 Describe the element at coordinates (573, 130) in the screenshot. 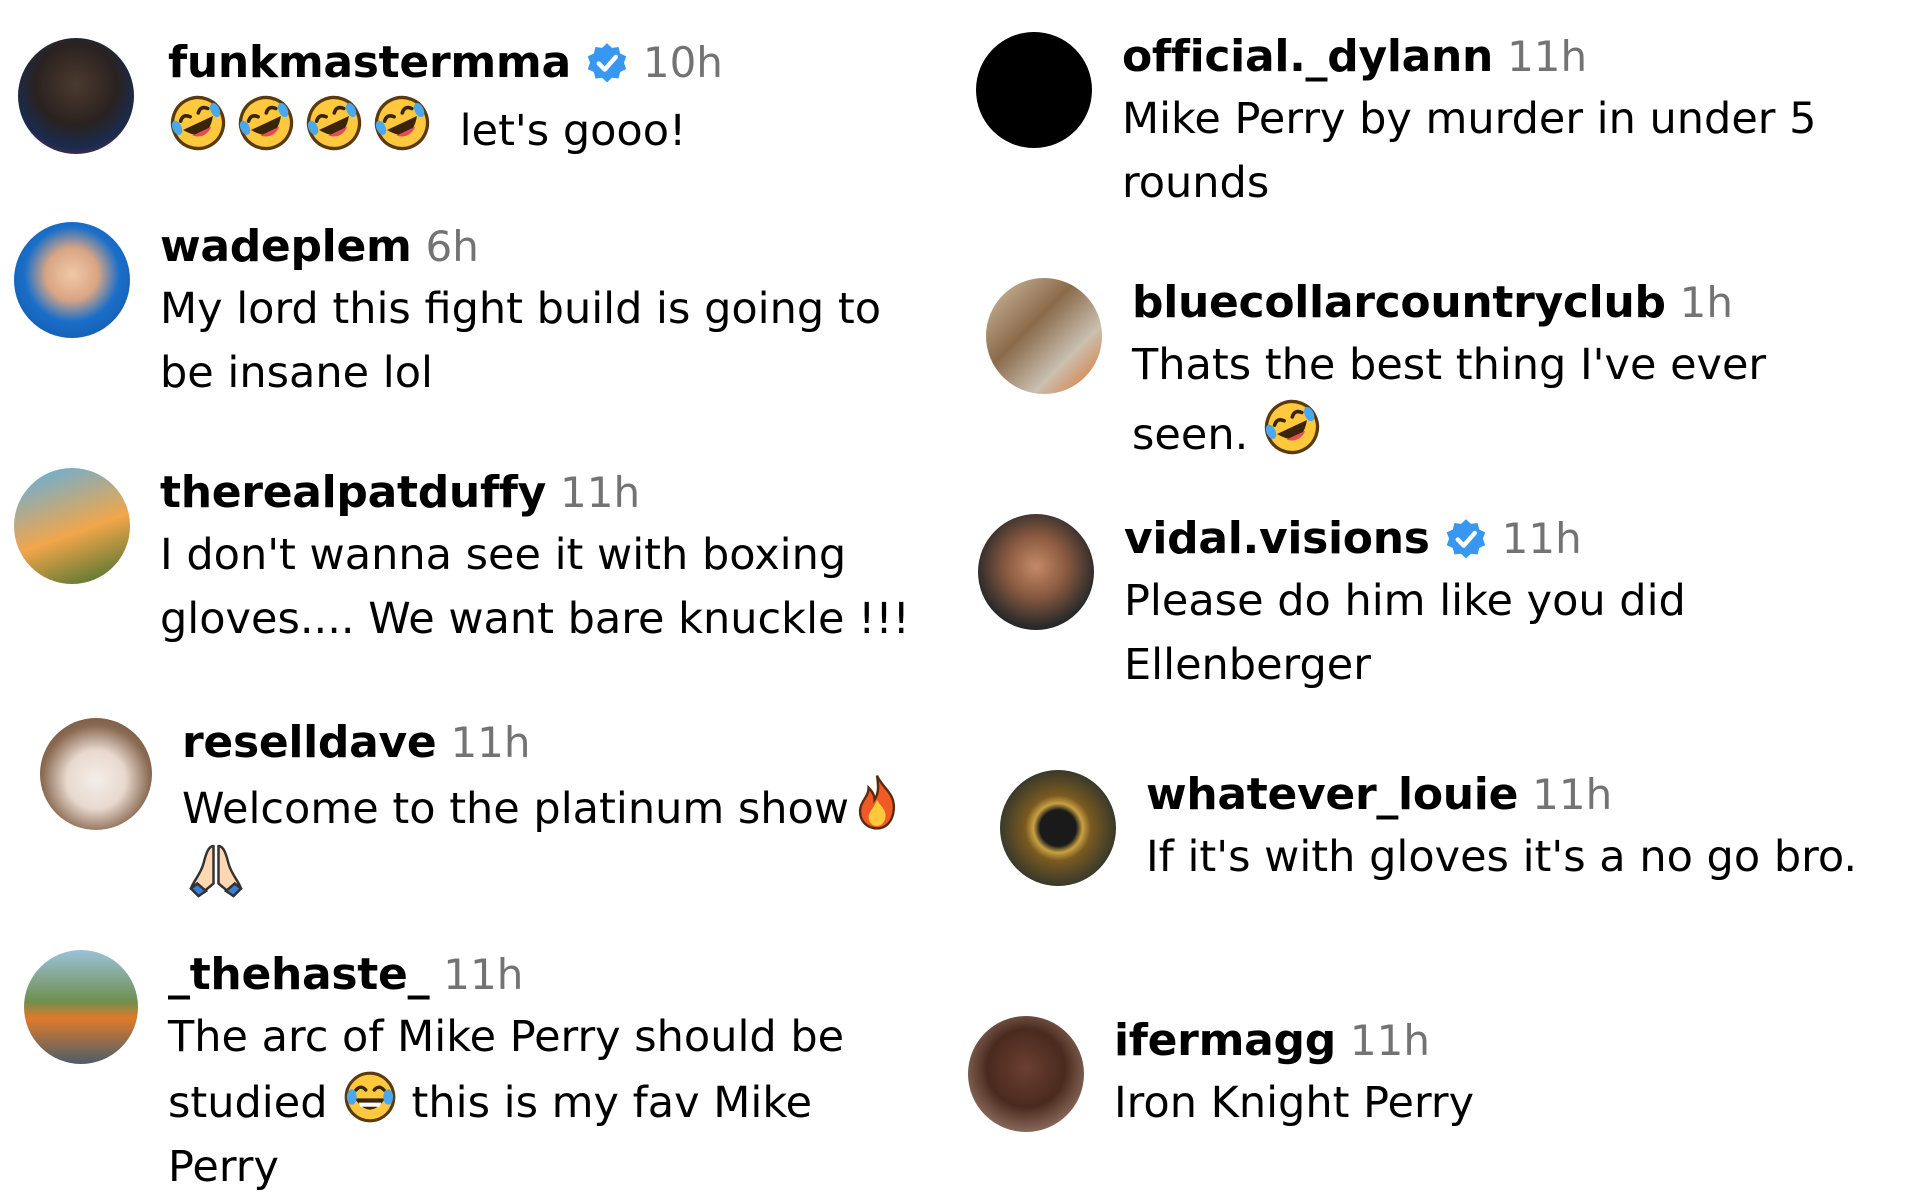

I see `comment-text-line: let's gooo!` at that location.